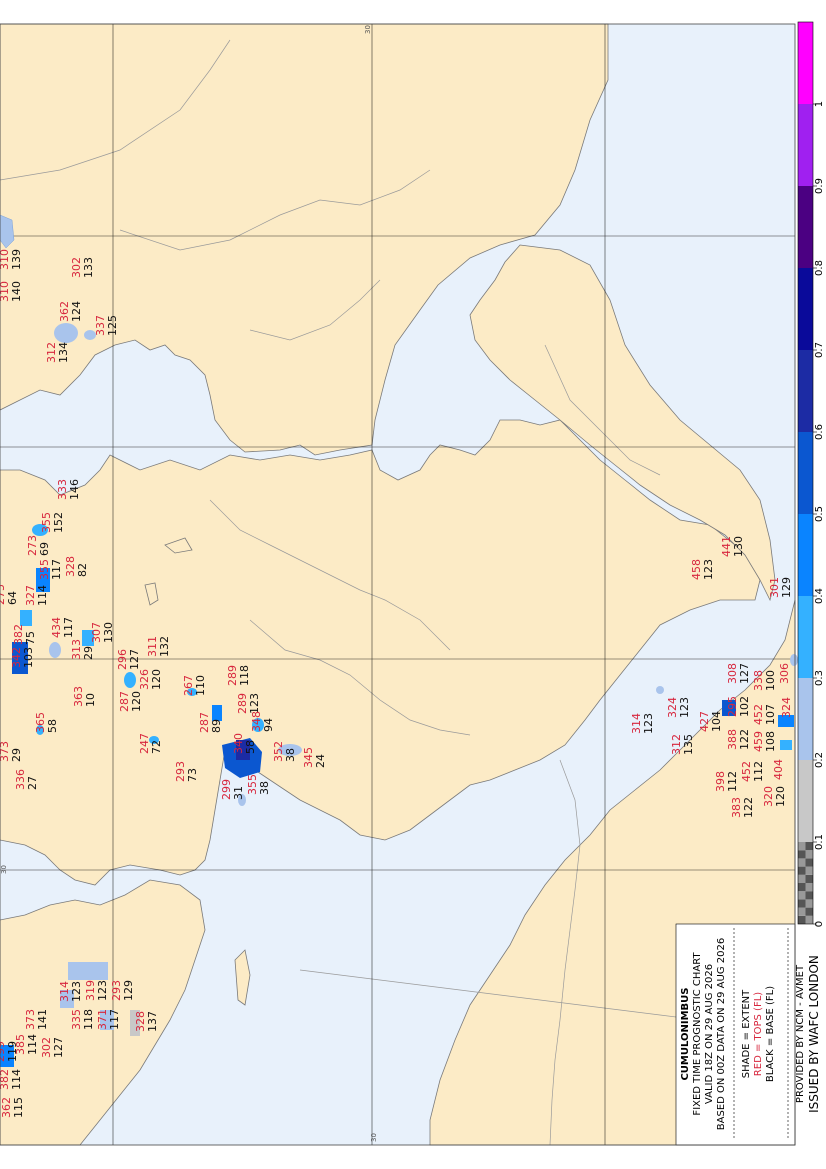  Describe the element at coordinates (268, 725) in the screenshot. I see `cb-base-label: 94` at that location.